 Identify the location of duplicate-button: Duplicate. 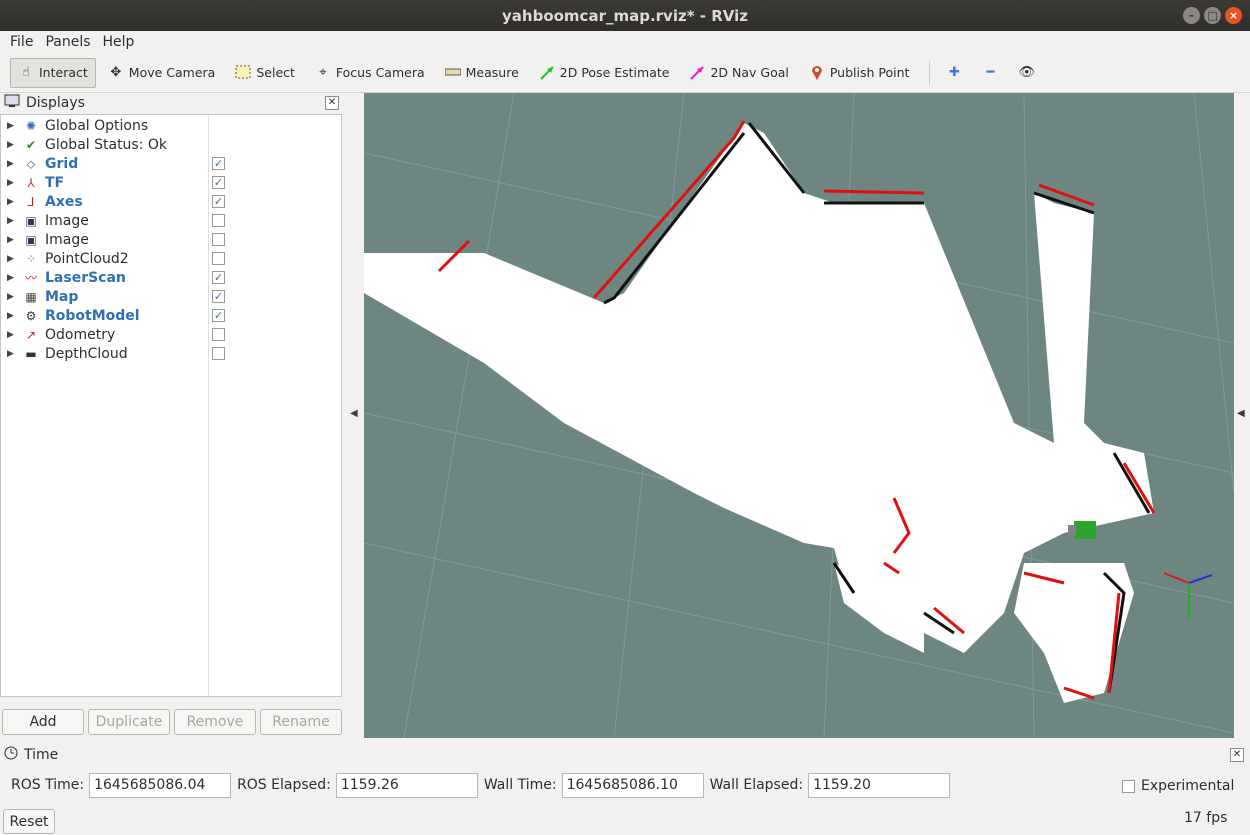
(129, 722).